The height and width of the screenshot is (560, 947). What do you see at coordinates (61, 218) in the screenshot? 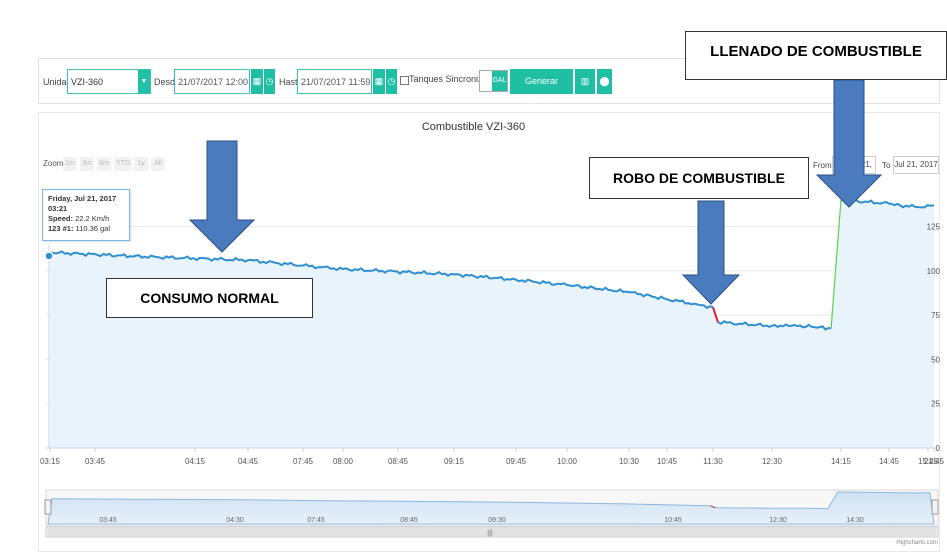
I see `tooltip-speed-label: Speed:` at bounding box center [61, 218].